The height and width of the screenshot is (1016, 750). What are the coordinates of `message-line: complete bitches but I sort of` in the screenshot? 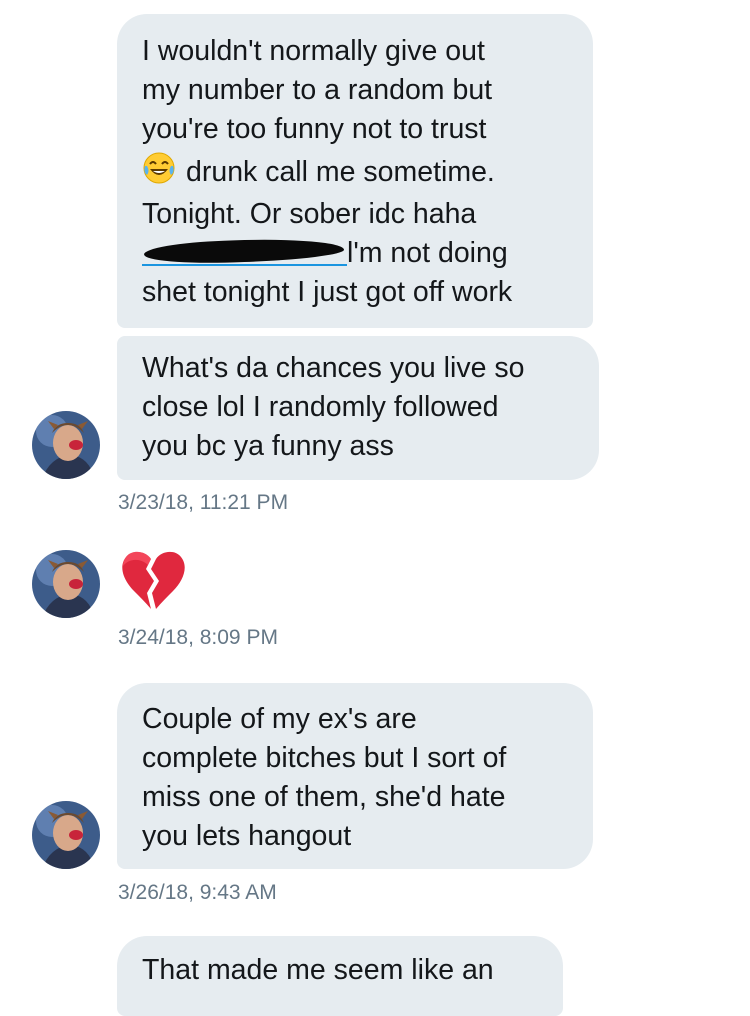 It's located at (324, 758).